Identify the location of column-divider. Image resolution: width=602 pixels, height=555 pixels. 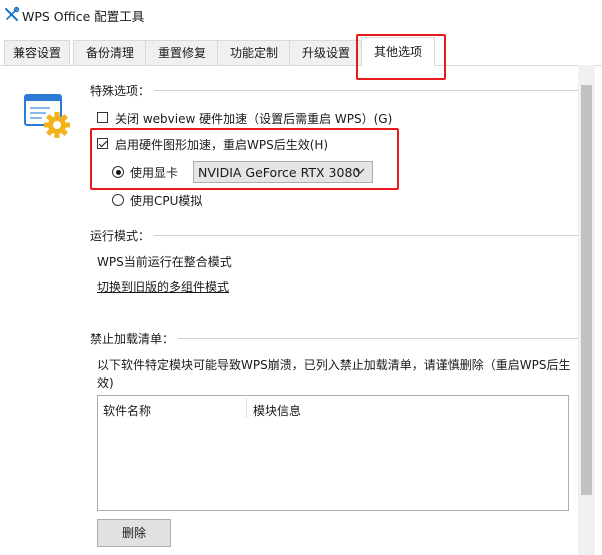
(246, 408).